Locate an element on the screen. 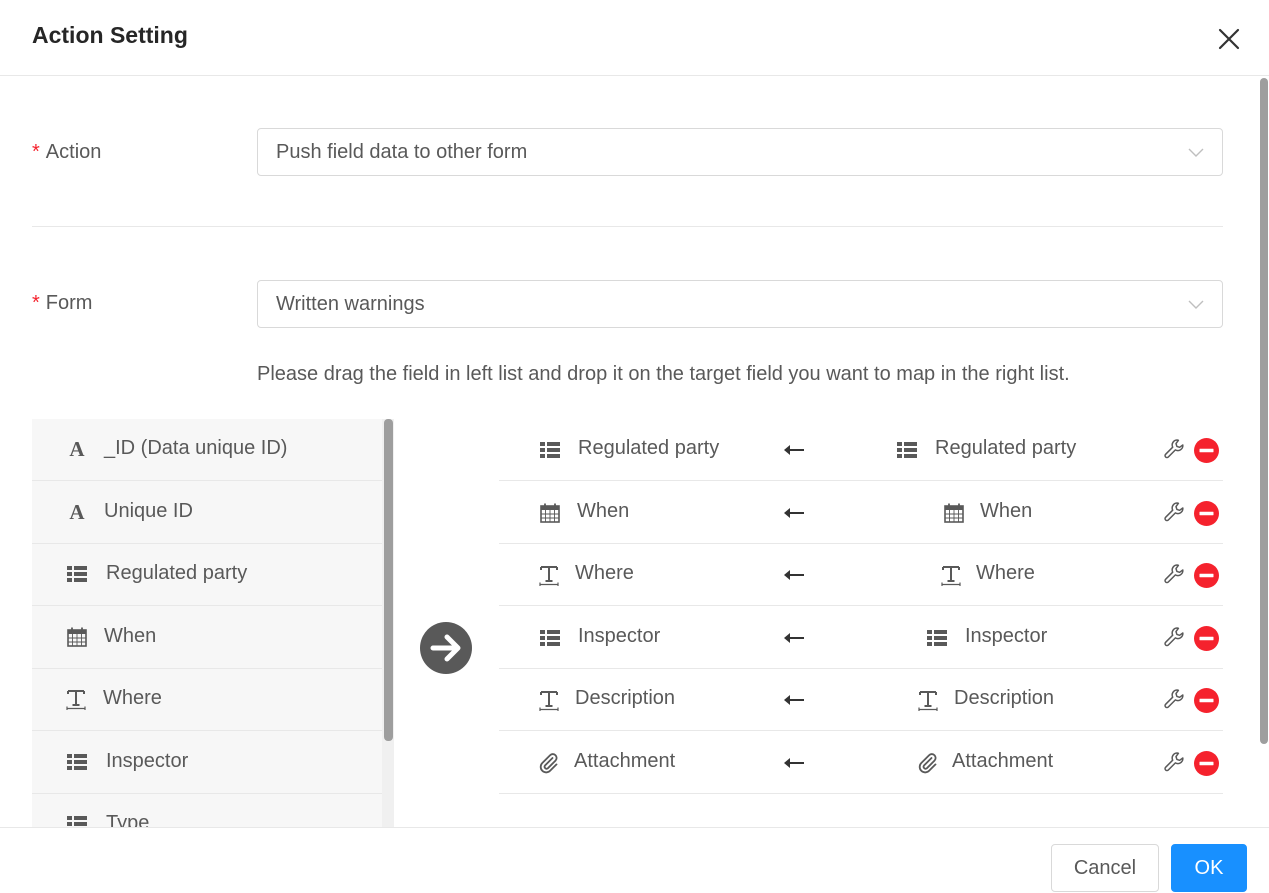  dialog-footer: Cancel OK is located at coordinates (634, 860).